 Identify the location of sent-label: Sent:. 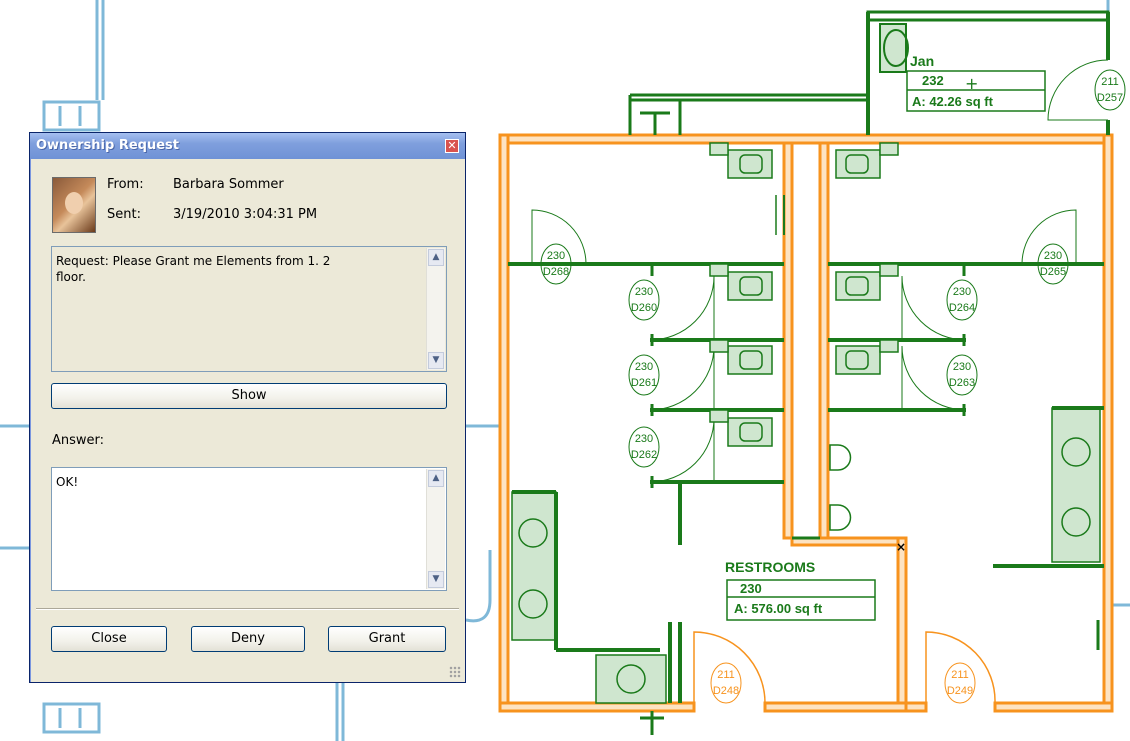
(124, 214).